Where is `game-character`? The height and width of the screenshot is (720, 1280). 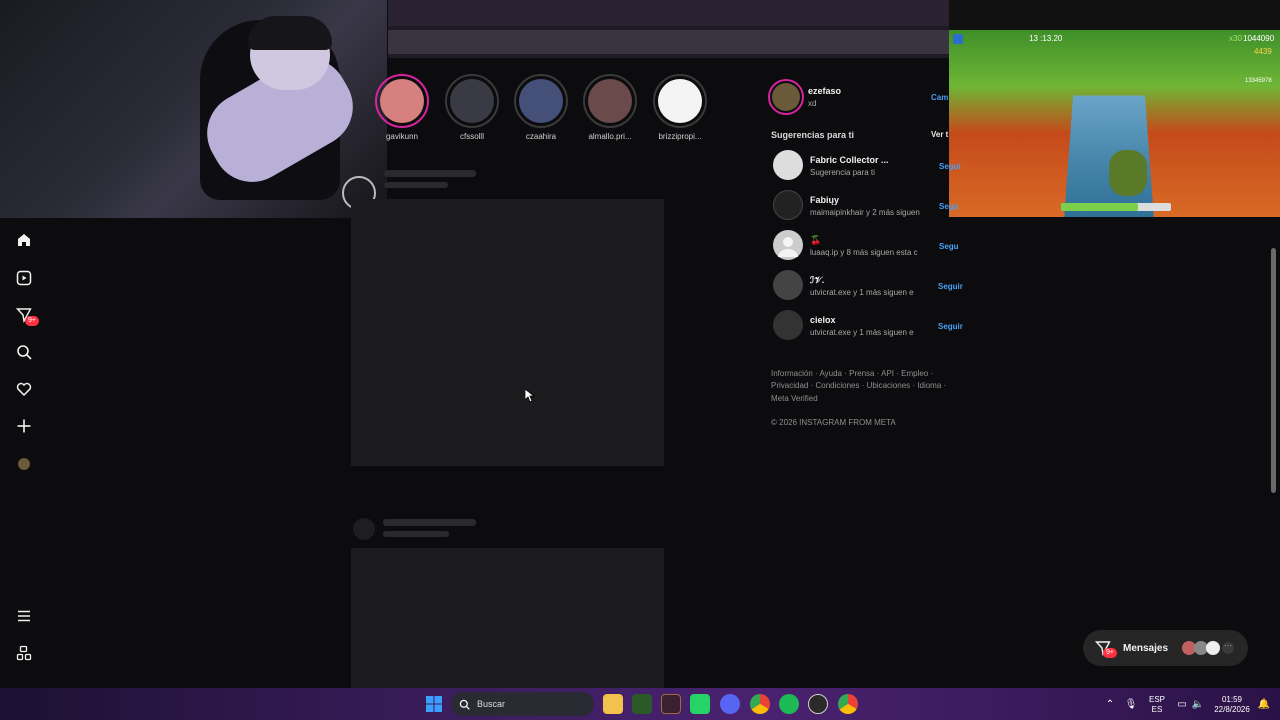
game-character is located at coordinates (1128, 173).